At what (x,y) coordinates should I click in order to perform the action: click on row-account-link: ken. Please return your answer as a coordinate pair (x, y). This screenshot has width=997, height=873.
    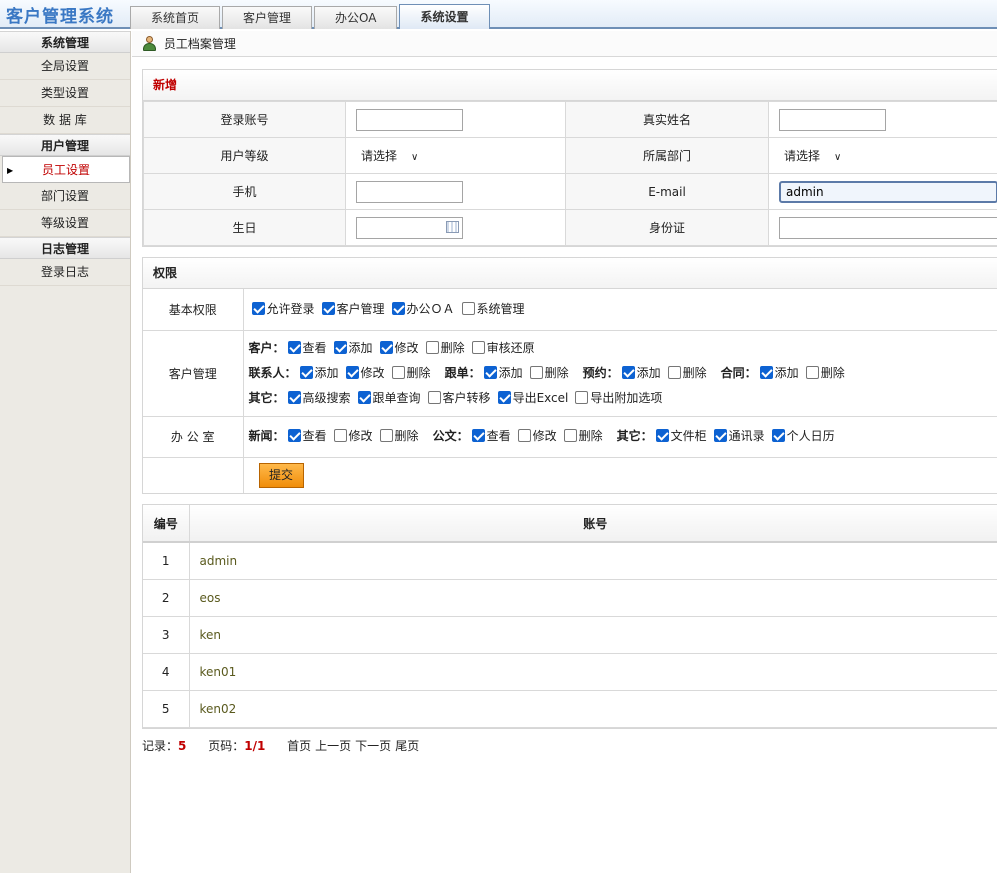
    Looking at the image, I should click on (593, 635).